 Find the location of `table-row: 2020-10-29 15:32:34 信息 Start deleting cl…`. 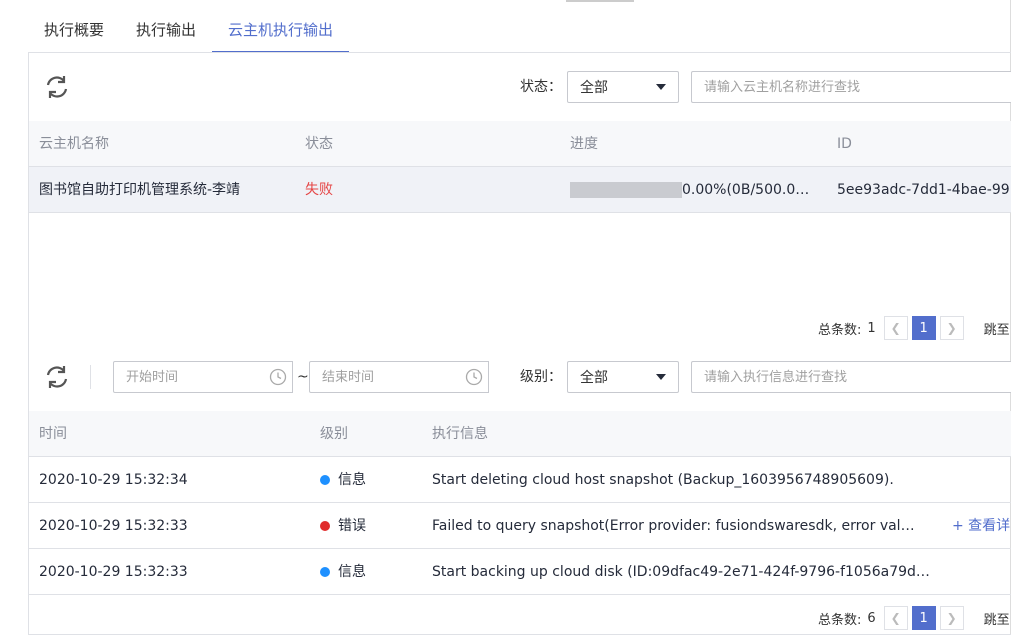

table-row: 2020-10-29 15:32:34 信息 Start deleting cl… is located at coordinates (520, 480).